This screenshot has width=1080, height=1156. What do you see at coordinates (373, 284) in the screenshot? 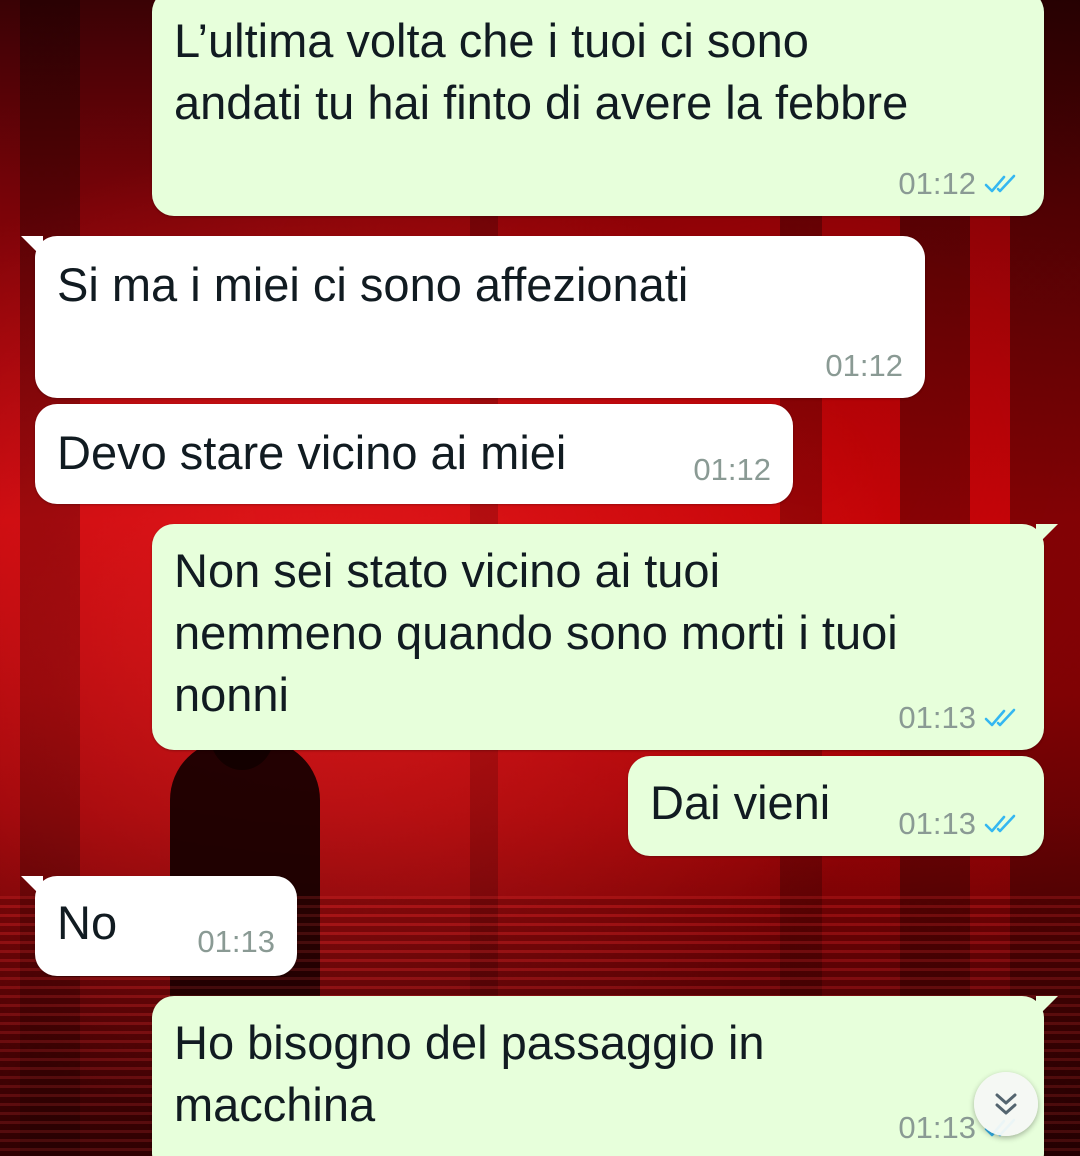
I see `message-text: Si ma i miei ci sono affezionati` at bounding box center [373, 284].